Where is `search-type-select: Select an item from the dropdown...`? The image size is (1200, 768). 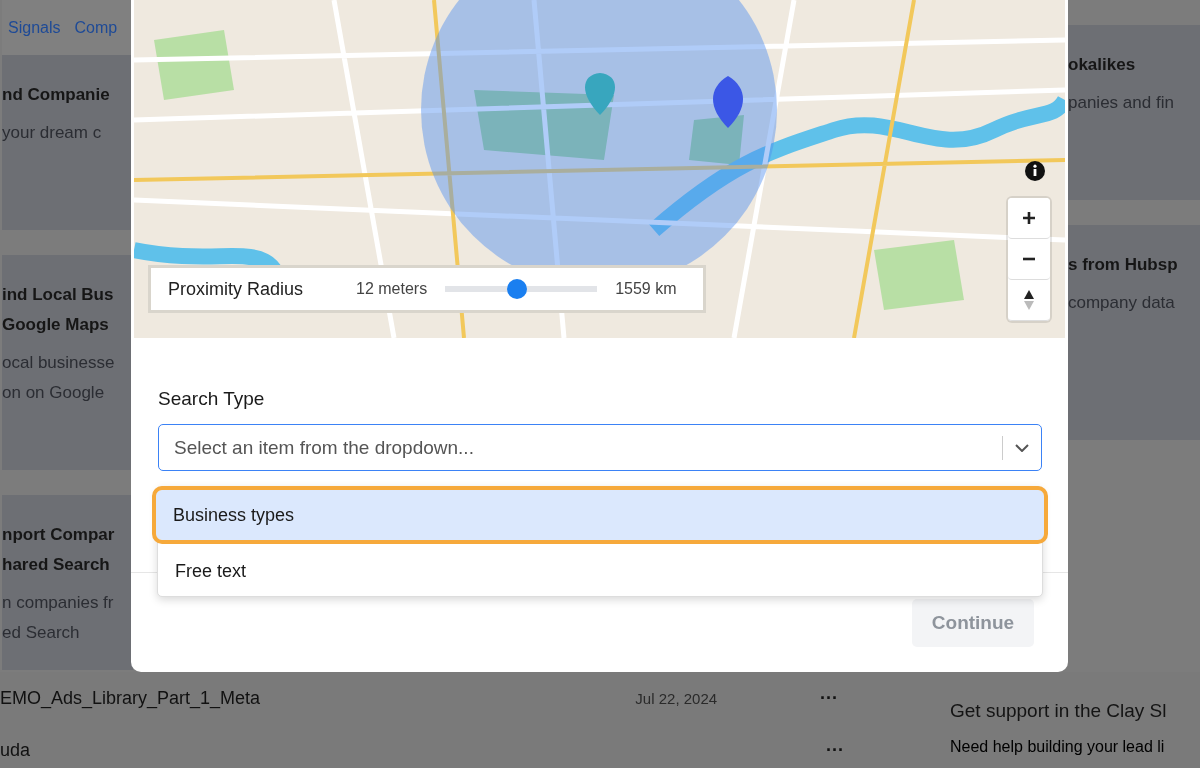
search-type-select: Select an item from the dropdown... is located at coordinates (600, 447).